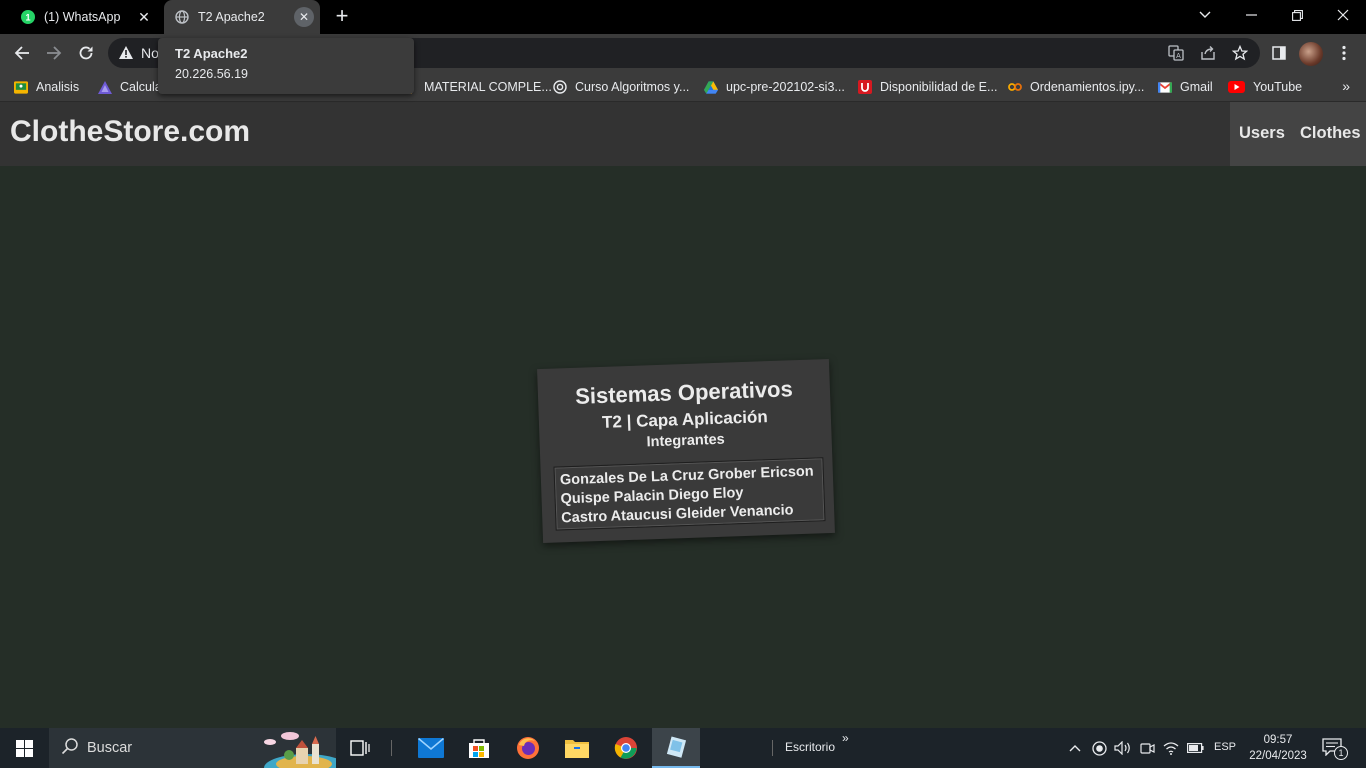  I want to click on show-hidden-icons-icon, so click(1075, 748).